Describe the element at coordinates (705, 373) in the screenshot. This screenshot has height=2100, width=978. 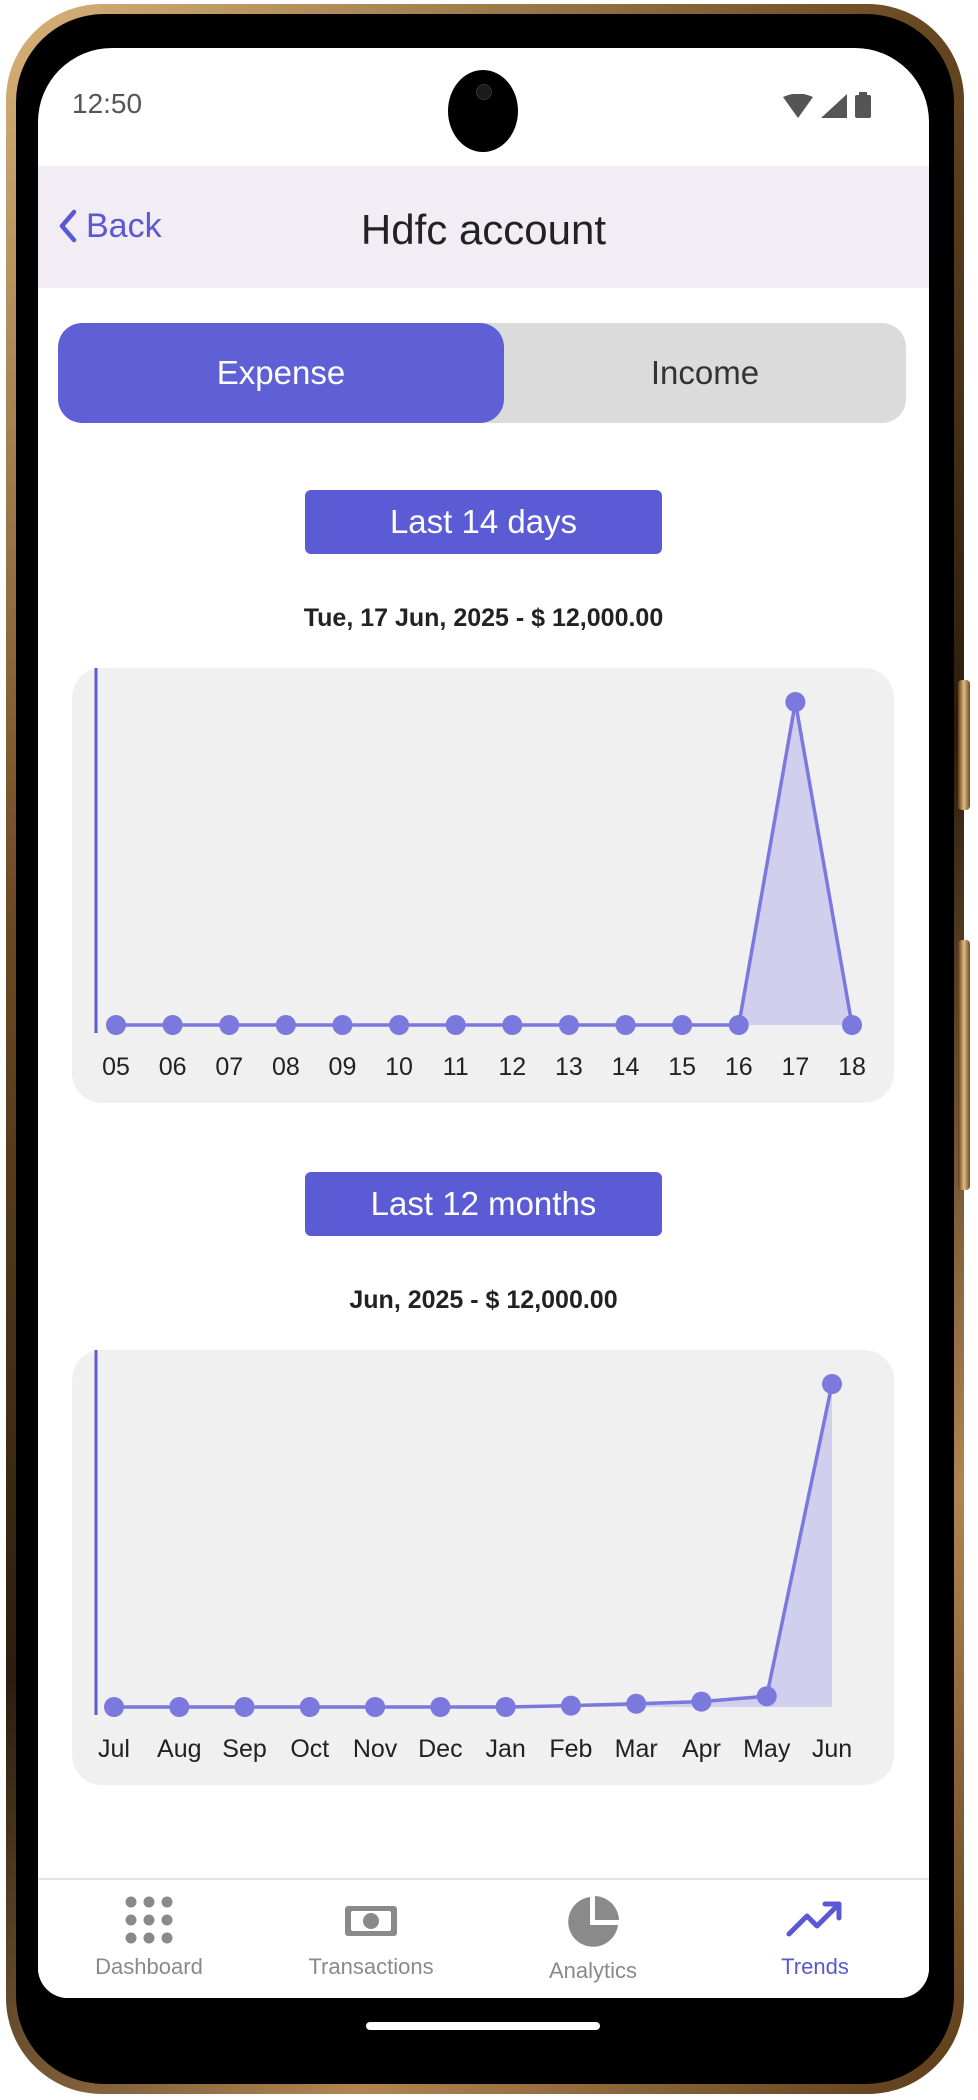
I see `tab-income: Income` at that location.